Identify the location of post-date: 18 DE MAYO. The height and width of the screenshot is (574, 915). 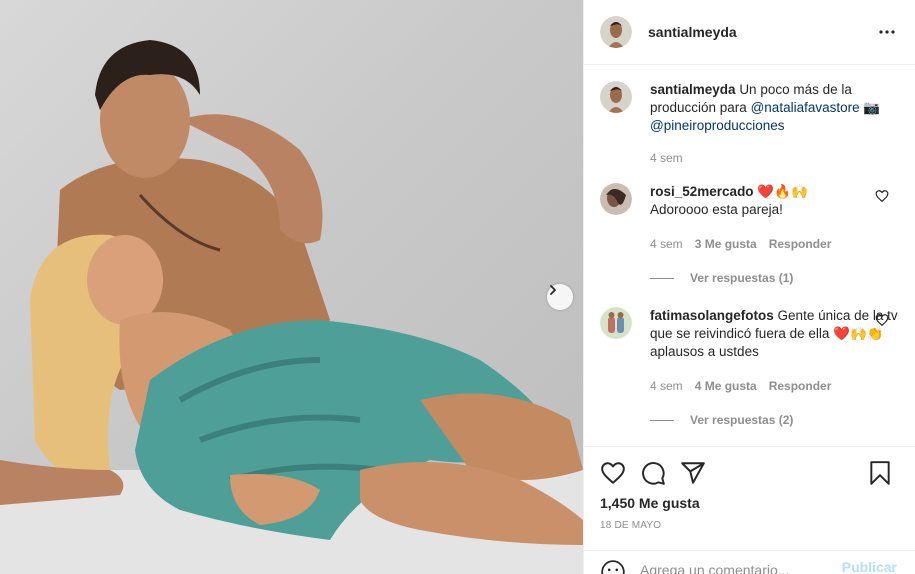
(749, 525).